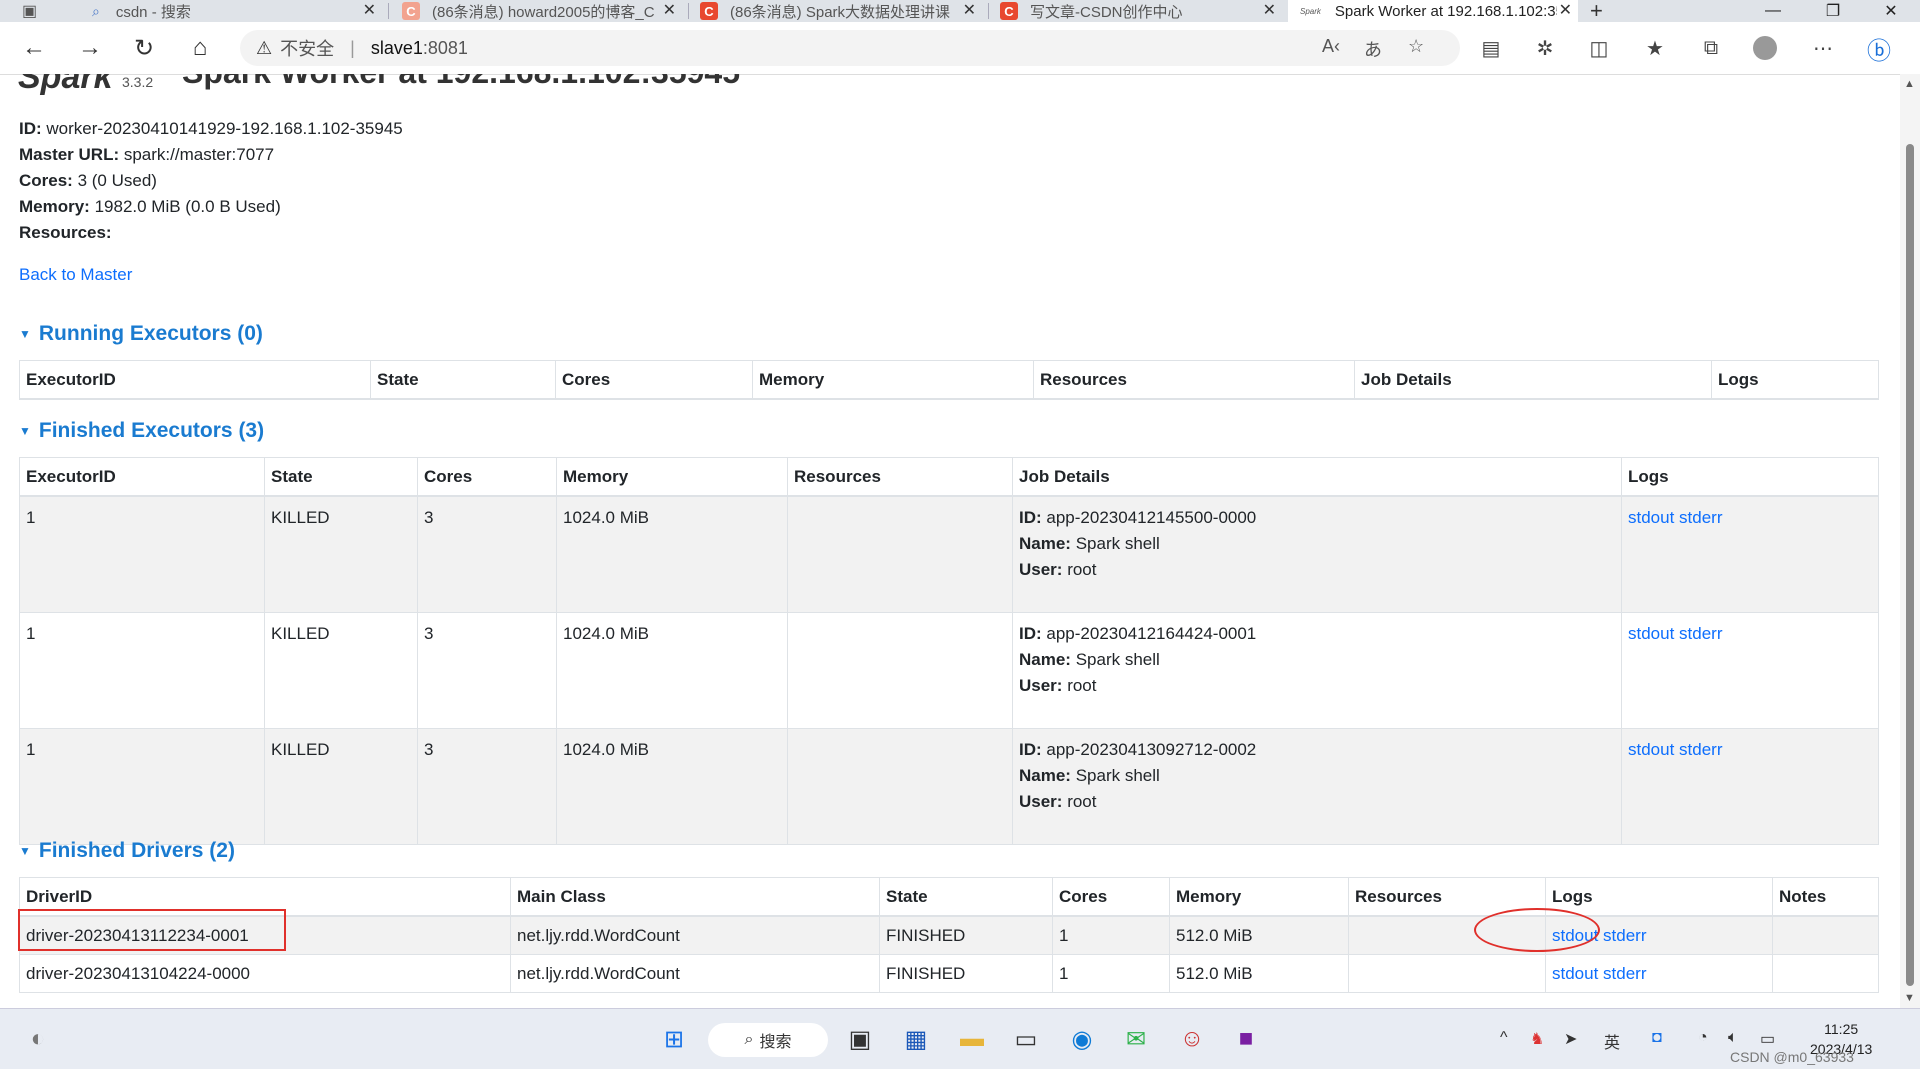  I want to click on finished-drivers-toggle: ▼ Finished Drivers (2), so click(127, 851).